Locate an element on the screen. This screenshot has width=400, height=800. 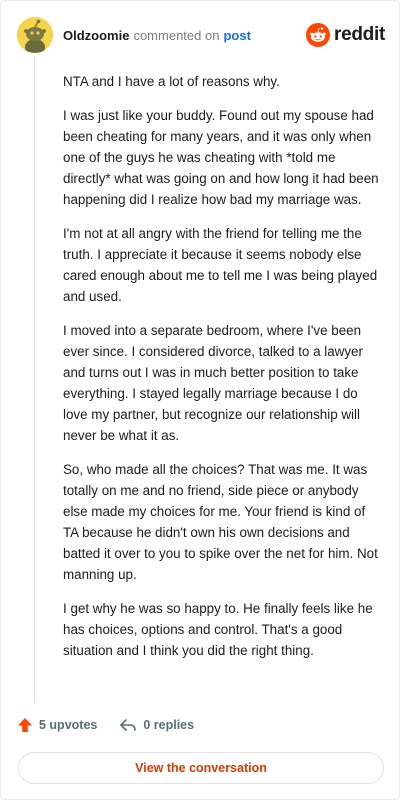
action-text: commented on is located at coordinates (176, 35).